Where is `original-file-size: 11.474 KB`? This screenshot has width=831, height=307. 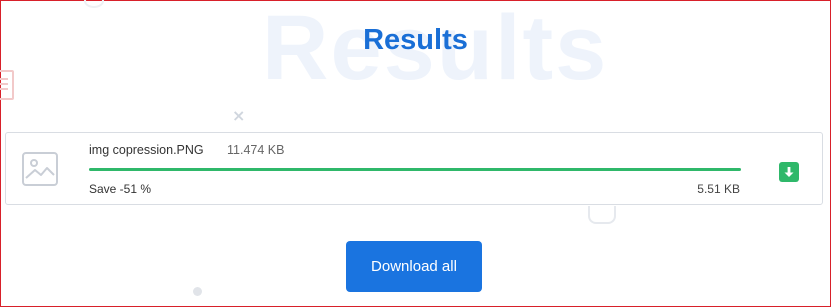 original-file-size: 11.474 KB is located at coordinates (256, 150).